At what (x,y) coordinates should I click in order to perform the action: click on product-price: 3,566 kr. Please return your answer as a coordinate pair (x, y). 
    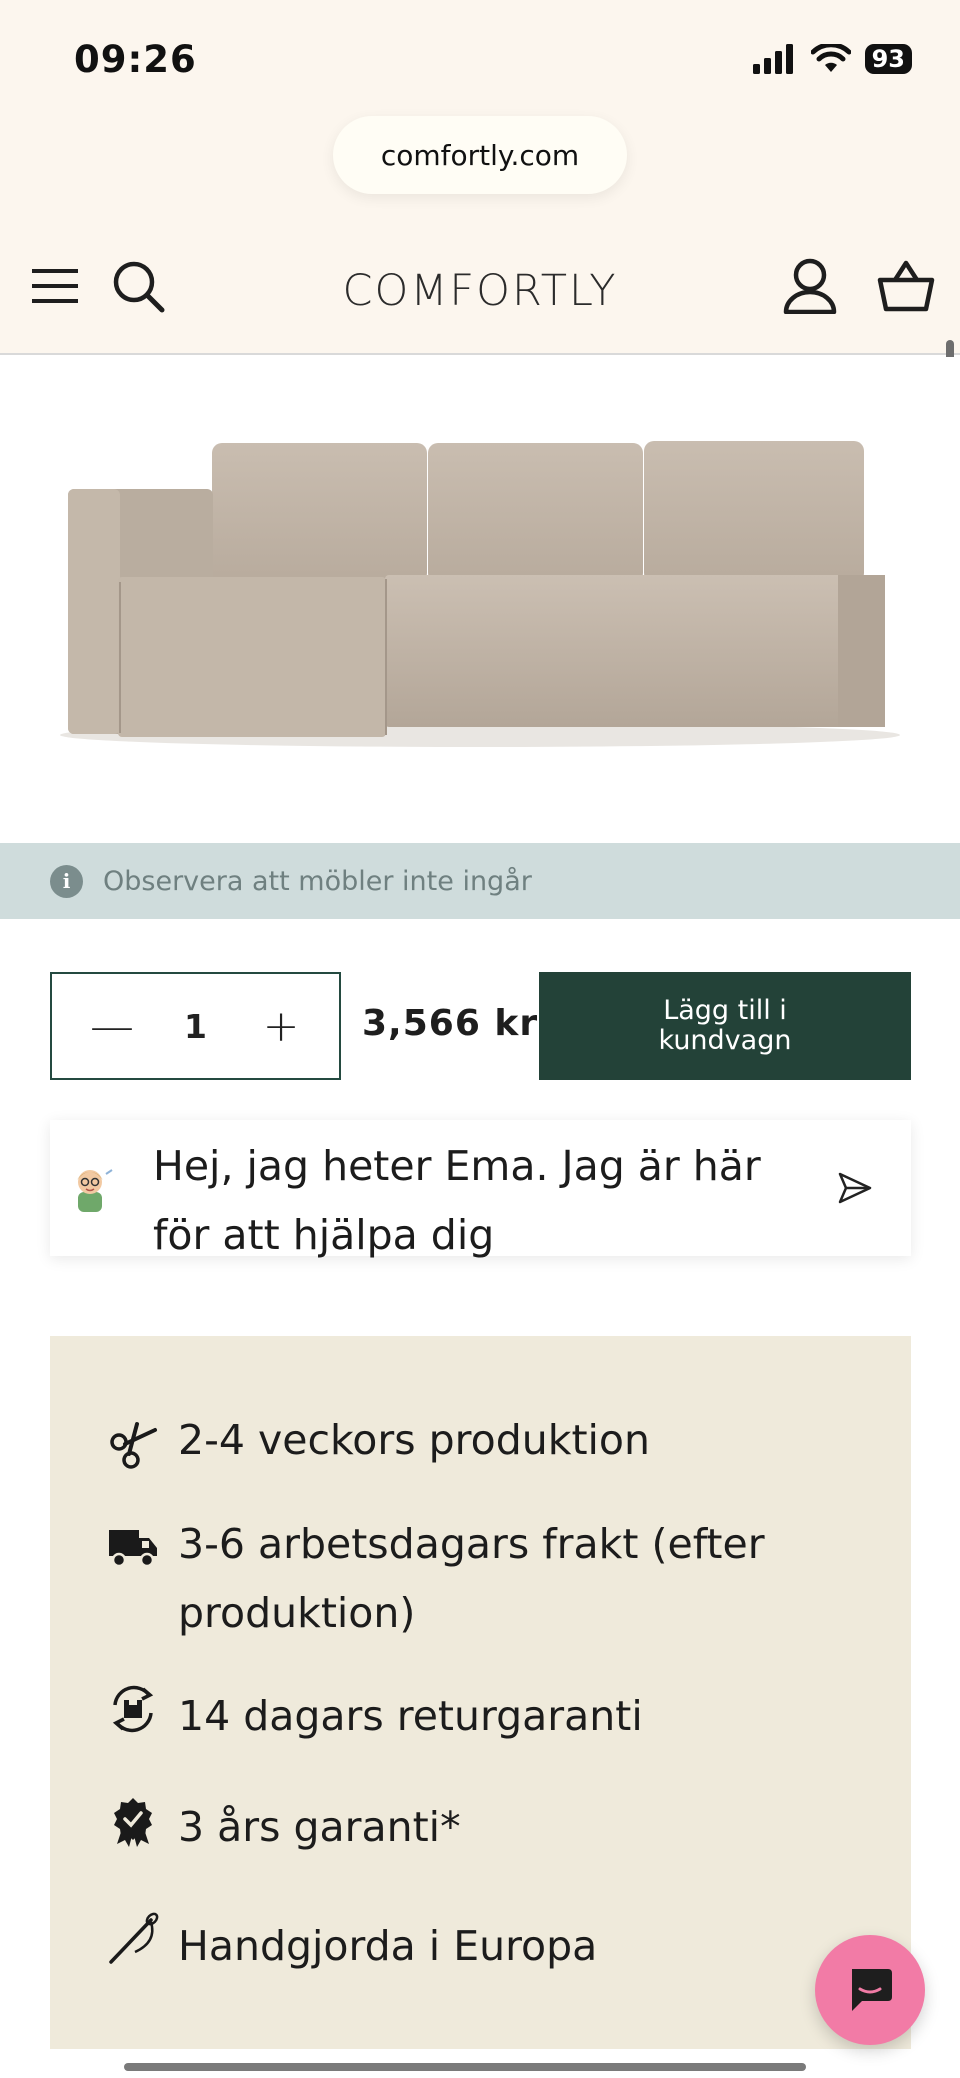
    Looking at the image, I should click on (450, 1023).